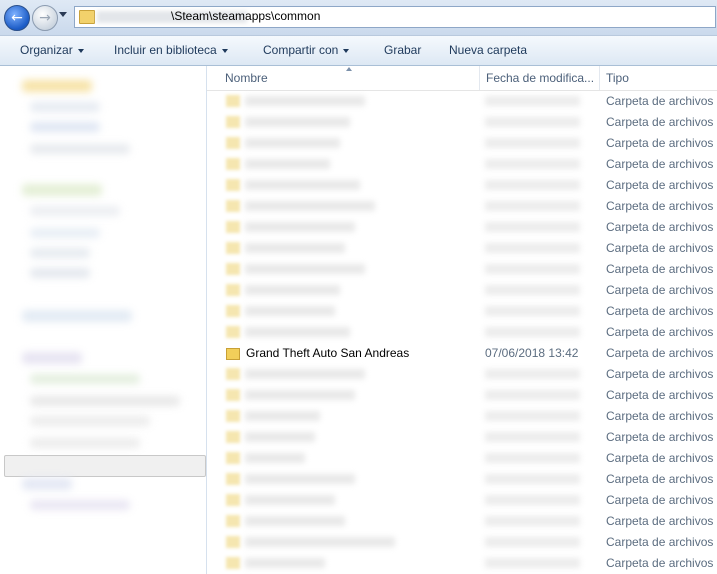 The image size is (717, 574). I want to click on new-folder-button: Nueva carpeta, so click(488, 50).